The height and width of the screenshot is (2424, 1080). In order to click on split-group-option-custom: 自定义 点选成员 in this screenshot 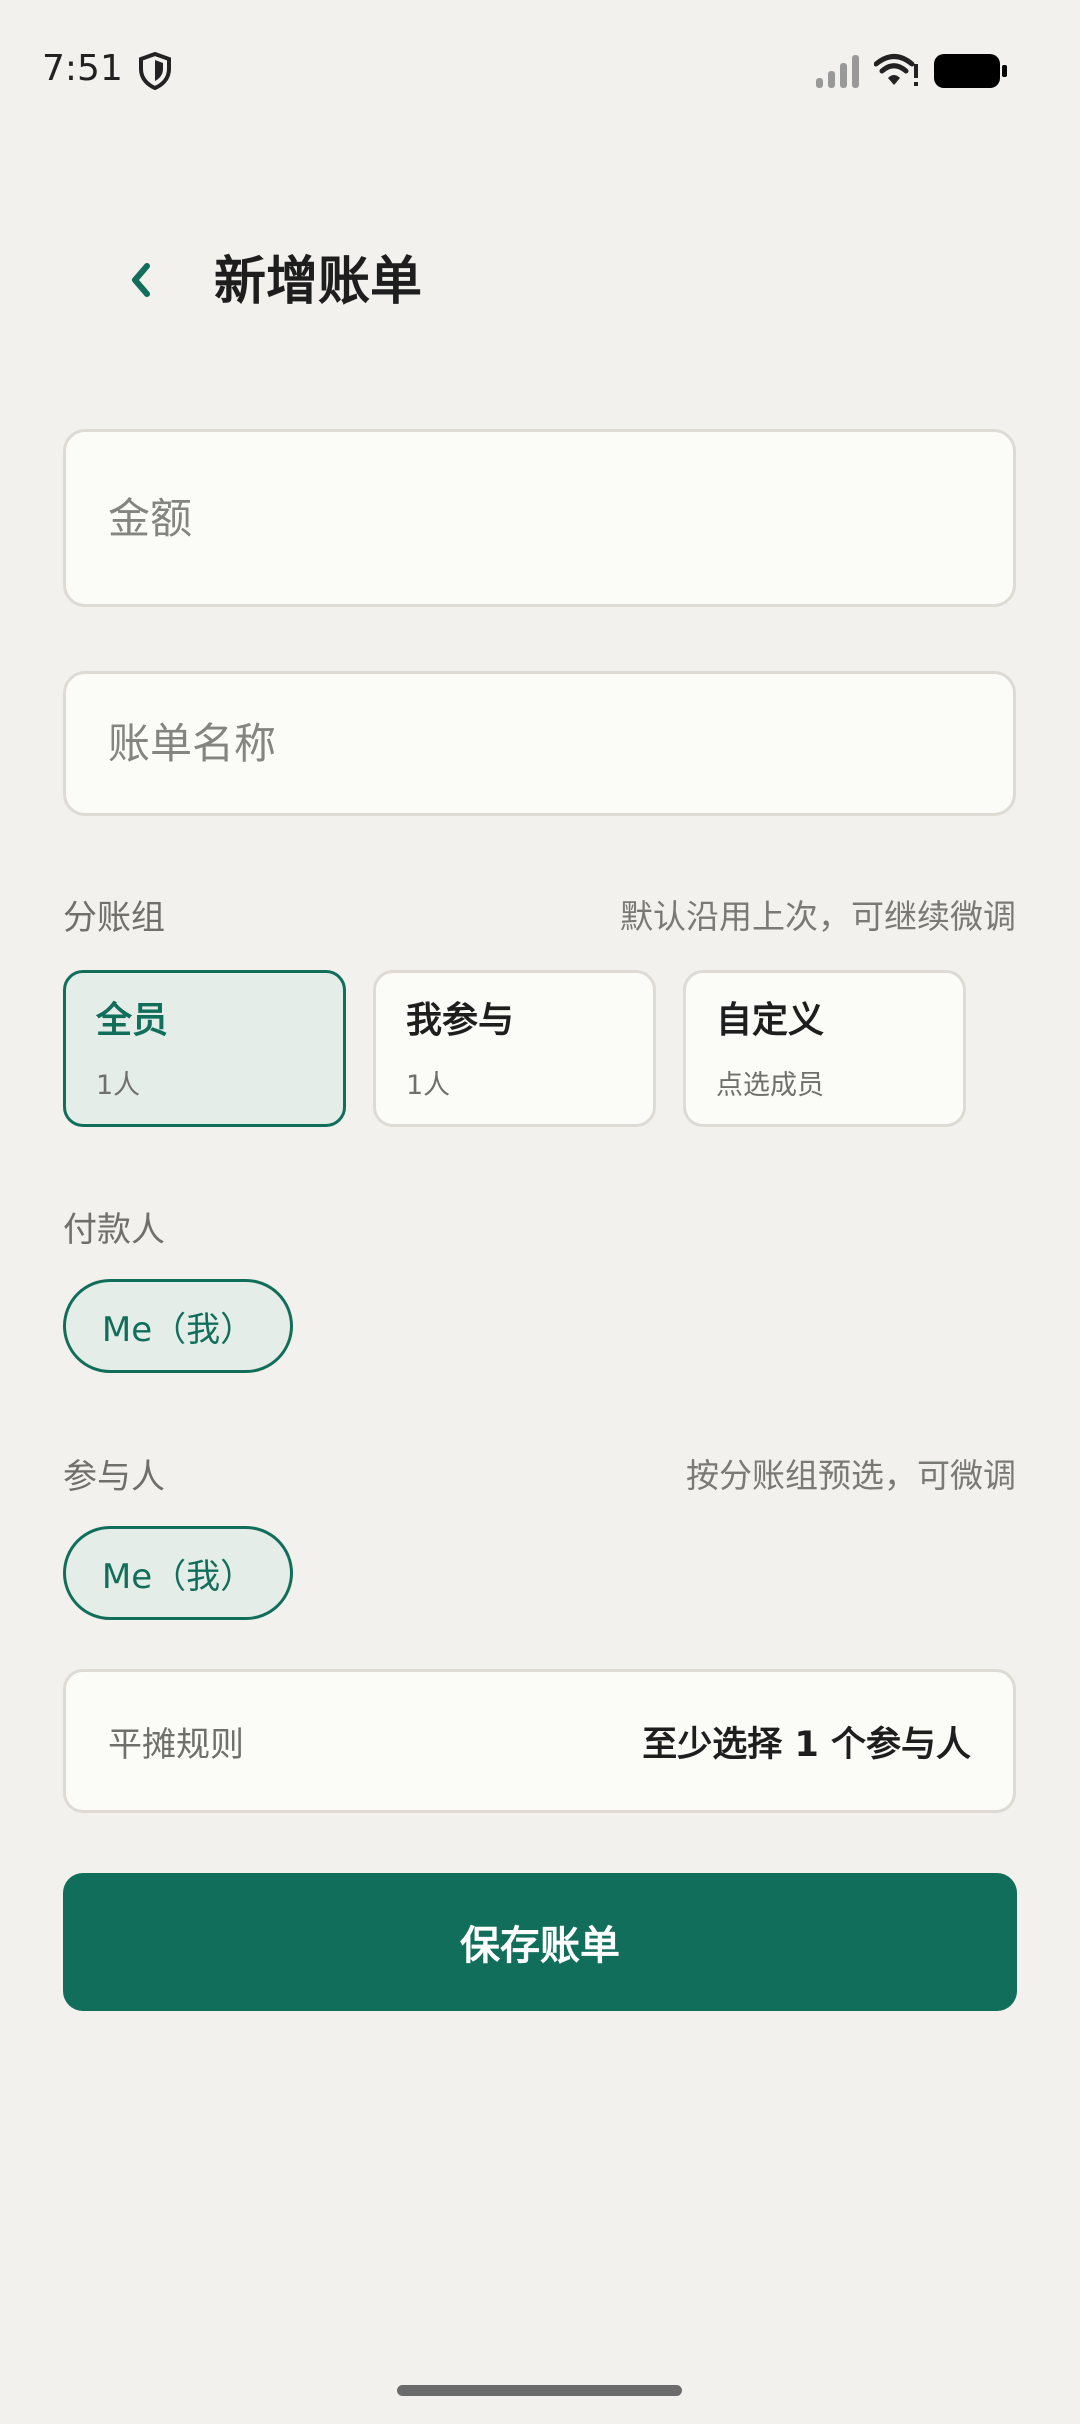, I will do `click(824, 1048)`.